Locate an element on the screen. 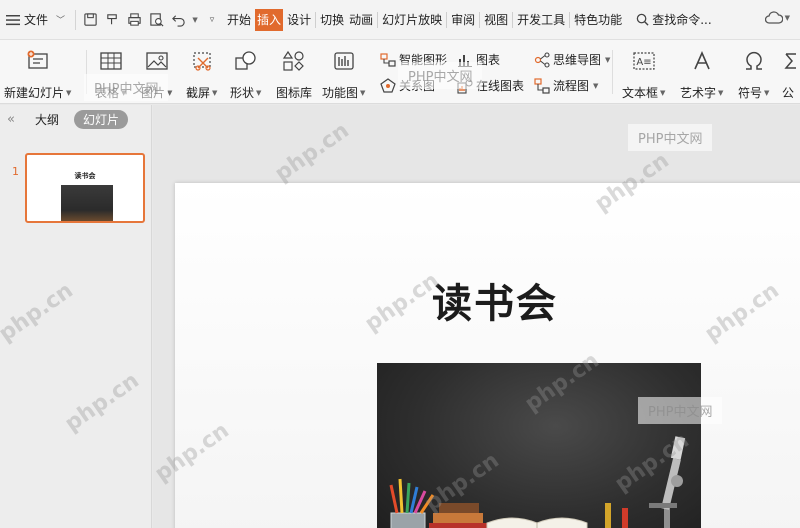 This screenshot has height=528, width=800. icon-library-label: 图标库 is located at coordinates (294, 93).